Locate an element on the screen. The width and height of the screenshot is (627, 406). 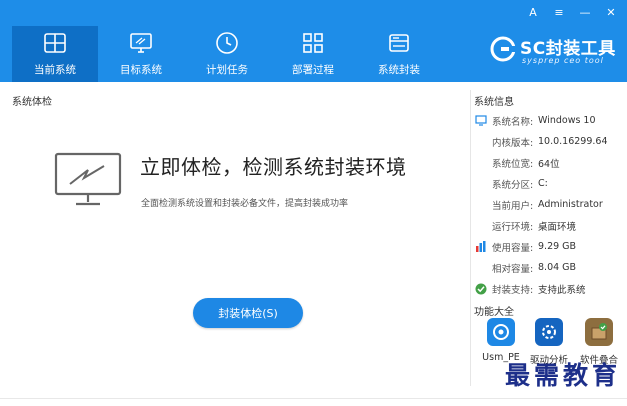
tab-label: 部署过程 is located at coordinates (313, 70).